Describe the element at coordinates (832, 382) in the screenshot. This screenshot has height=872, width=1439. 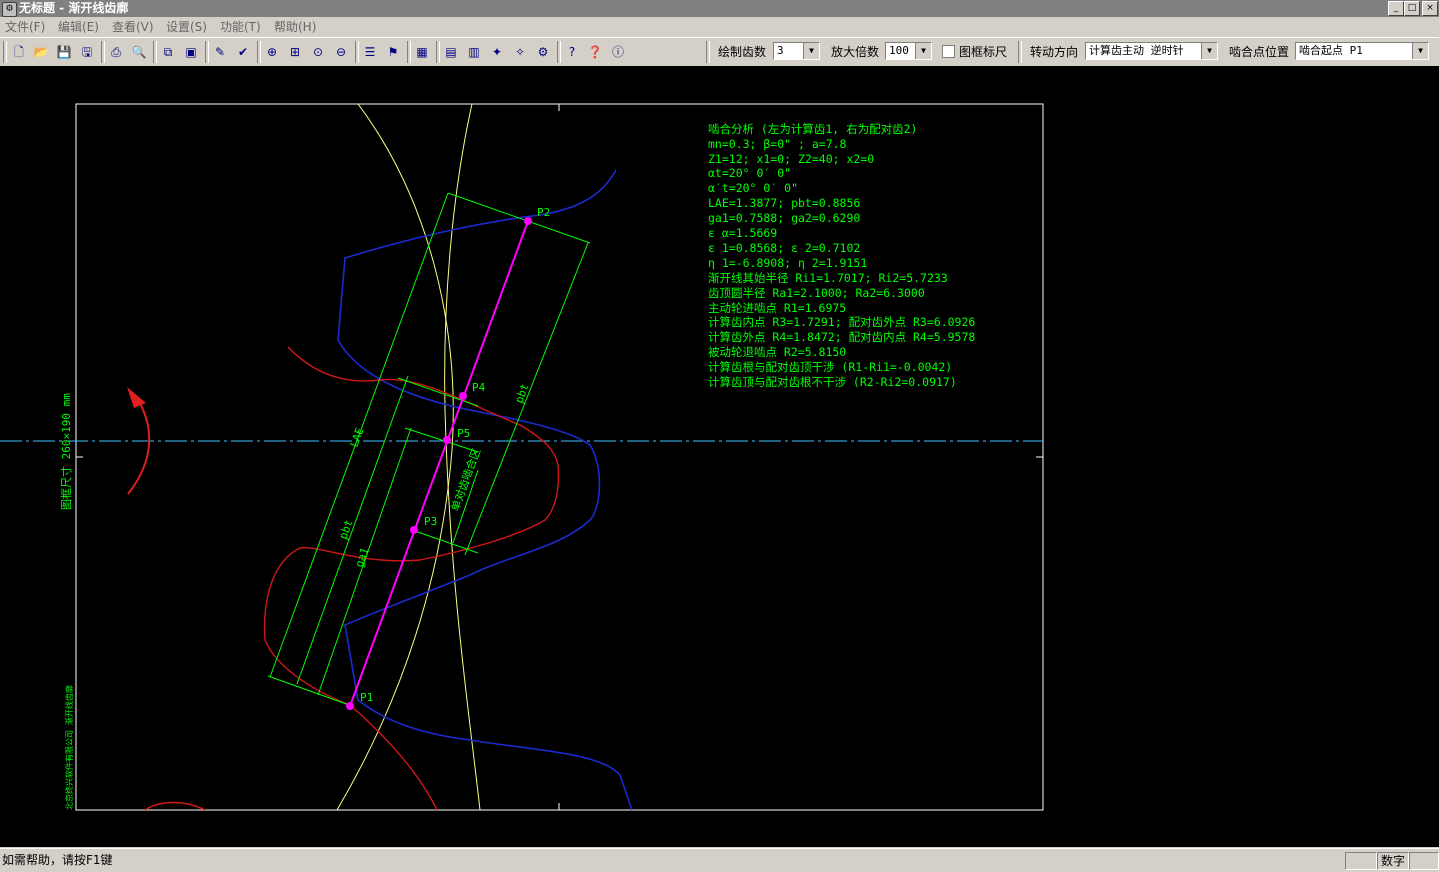
I see `analysis-line: 计算齿顶与配对齿根不干涉 (R2-Ri2=0.0917)` at that location.